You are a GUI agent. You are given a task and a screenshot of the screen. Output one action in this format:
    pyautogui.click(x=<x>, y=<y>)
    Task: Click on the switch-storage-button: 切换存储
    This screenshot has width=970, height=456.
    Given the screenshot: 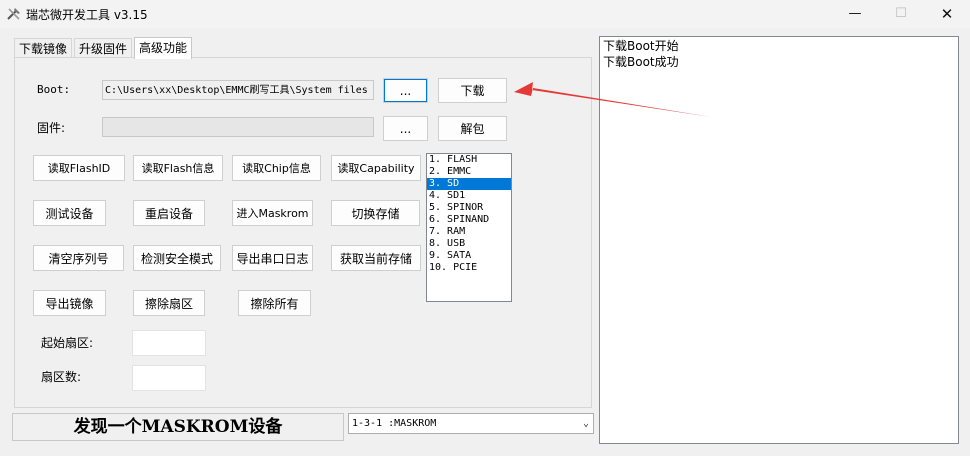 What is the action you would take?
    pyautogui.click(x=375, y=213)
    